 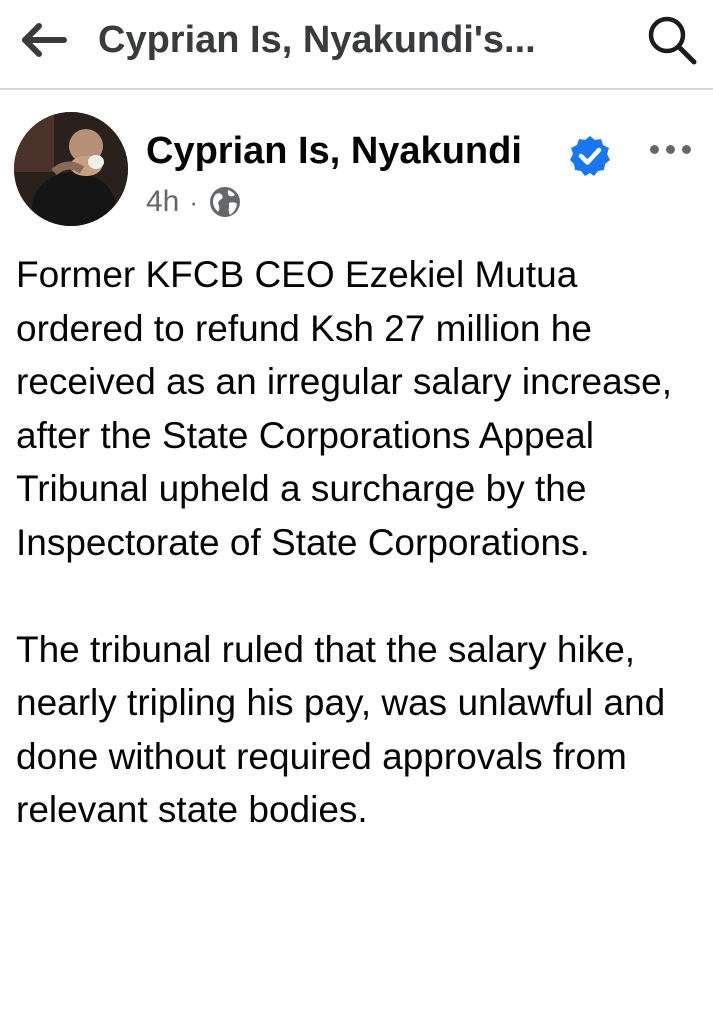 I want to click on post-timestamp: 4h, so click(x=162, y=202).